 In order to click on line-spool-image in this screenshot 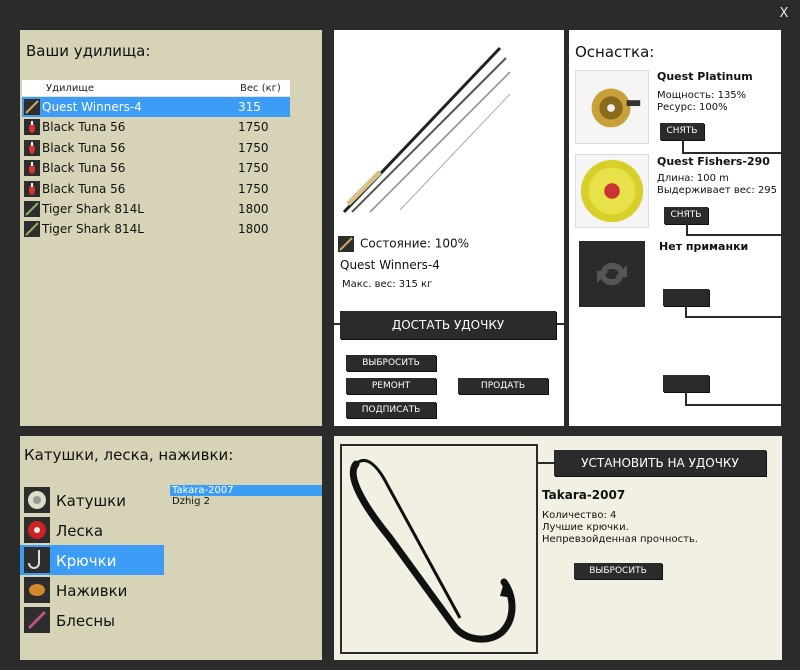, I will do `click(612, 191)`.